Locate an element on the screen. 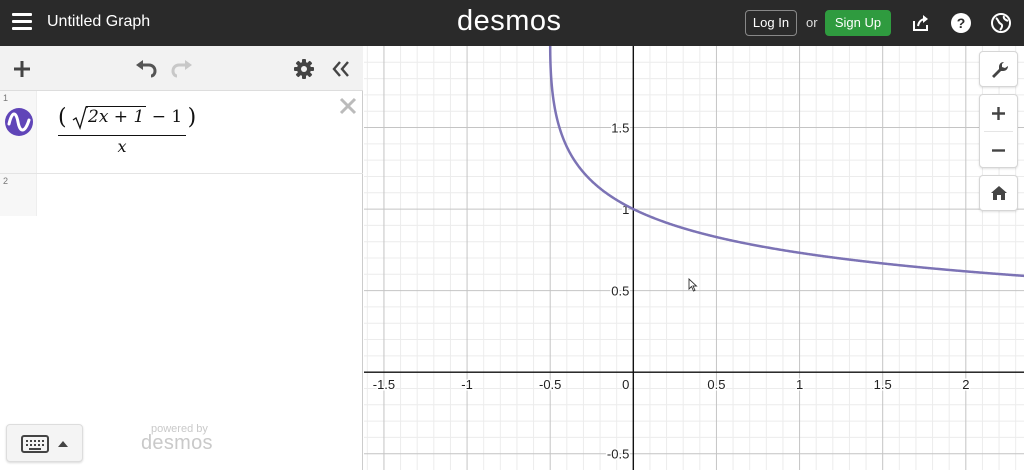  paren-close: ) is located at coordinates (192, 117).